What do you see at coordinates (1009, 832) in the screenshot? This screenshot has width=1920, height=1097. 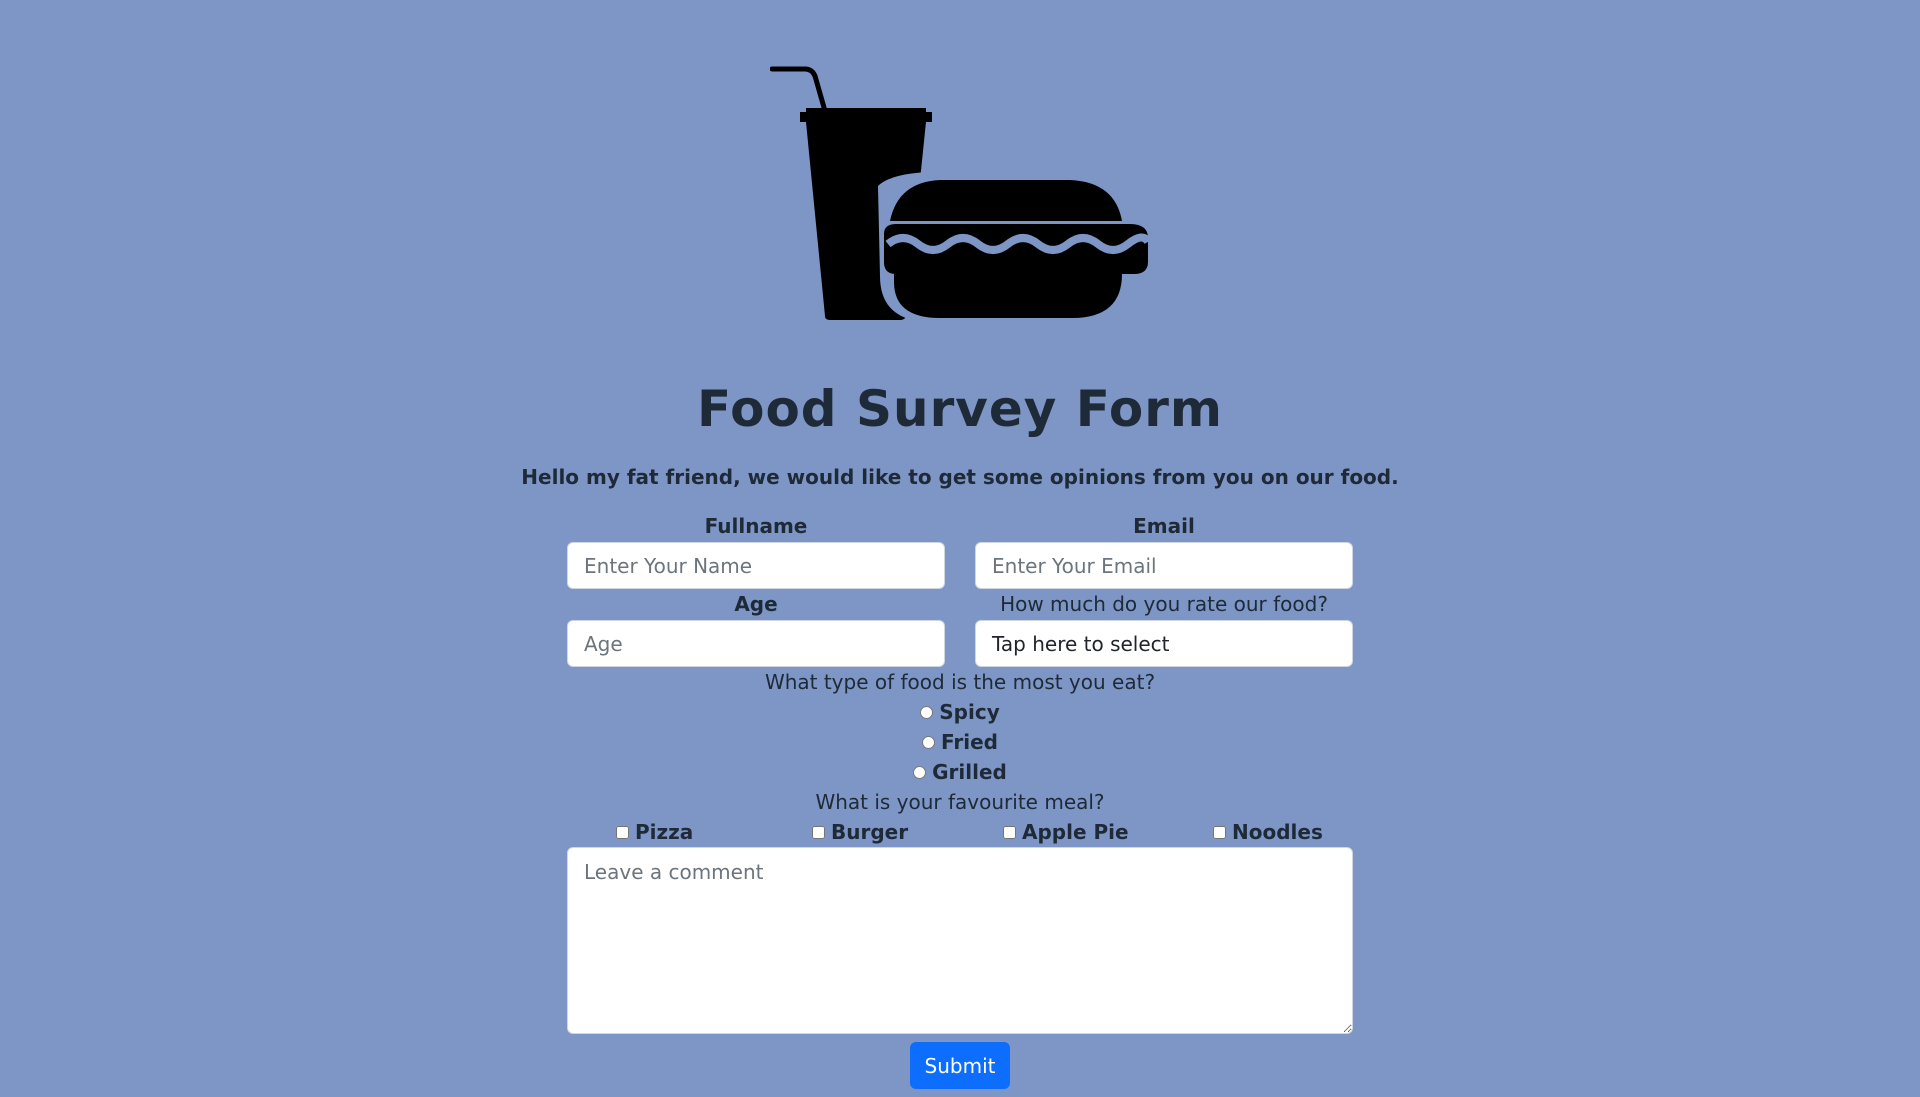 I see `checkbox-apple-pie-input` at bounding box center [1009, 832].